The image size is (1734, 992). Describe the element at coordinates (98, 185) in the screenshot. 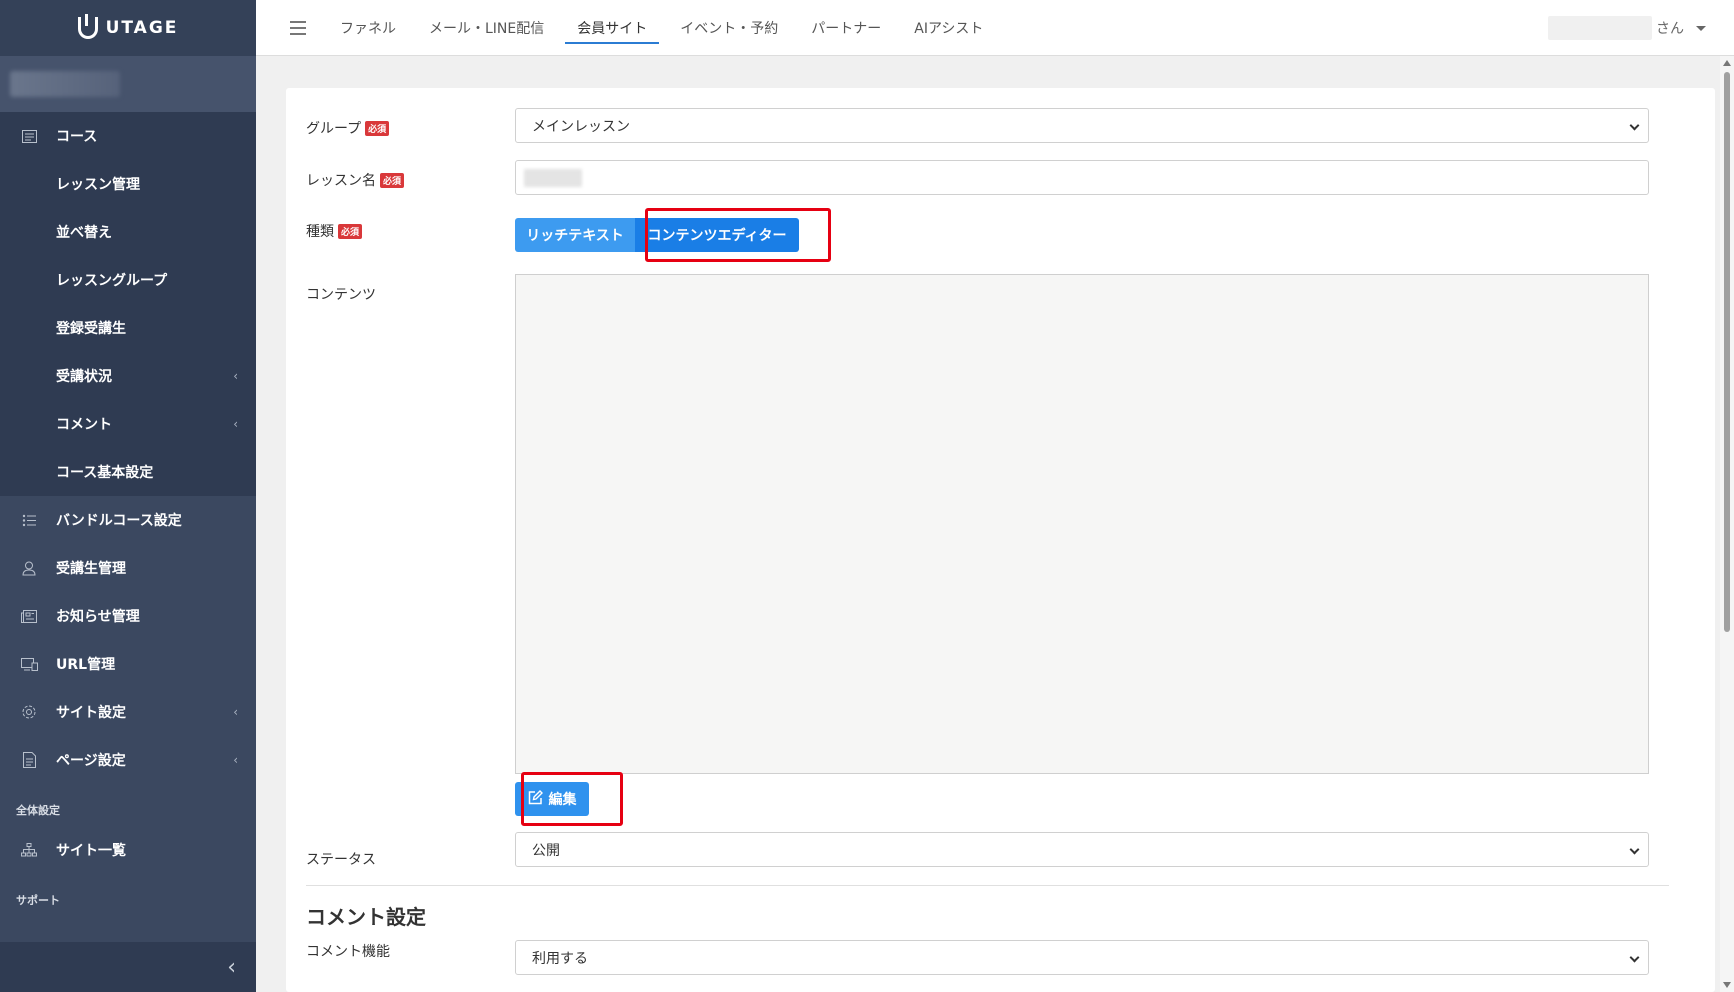

I see `sidebar-item-label: レッスン管理` at that location.